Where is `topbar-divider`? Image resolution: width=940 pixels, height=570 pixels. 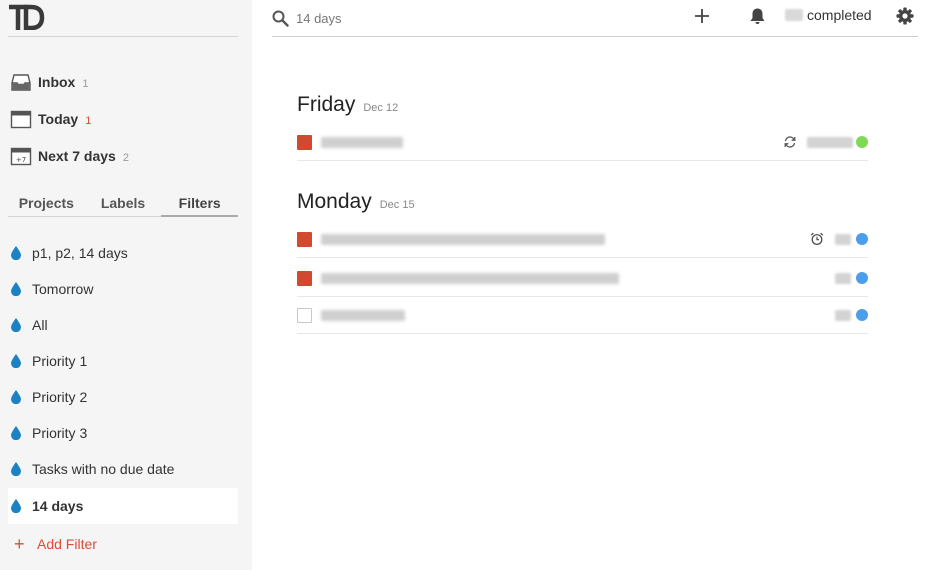 topbar-divider is located at coordinates (595, 36).